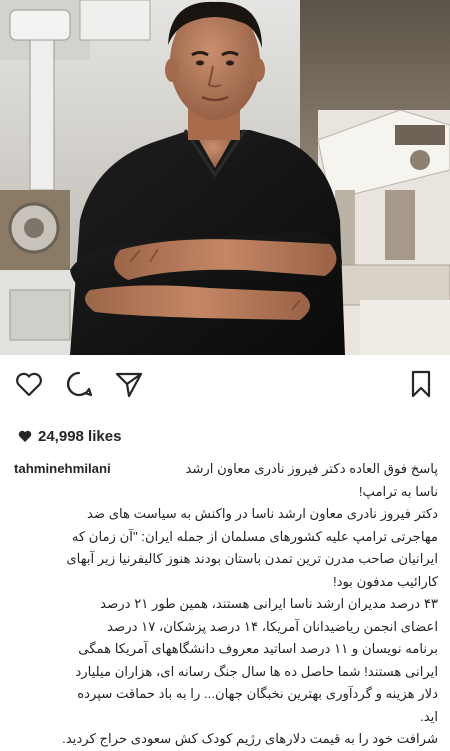  Describe the element at coordinates (62, 468) in the screenshot. I see `caption-username: tahminehmilani` at that location.